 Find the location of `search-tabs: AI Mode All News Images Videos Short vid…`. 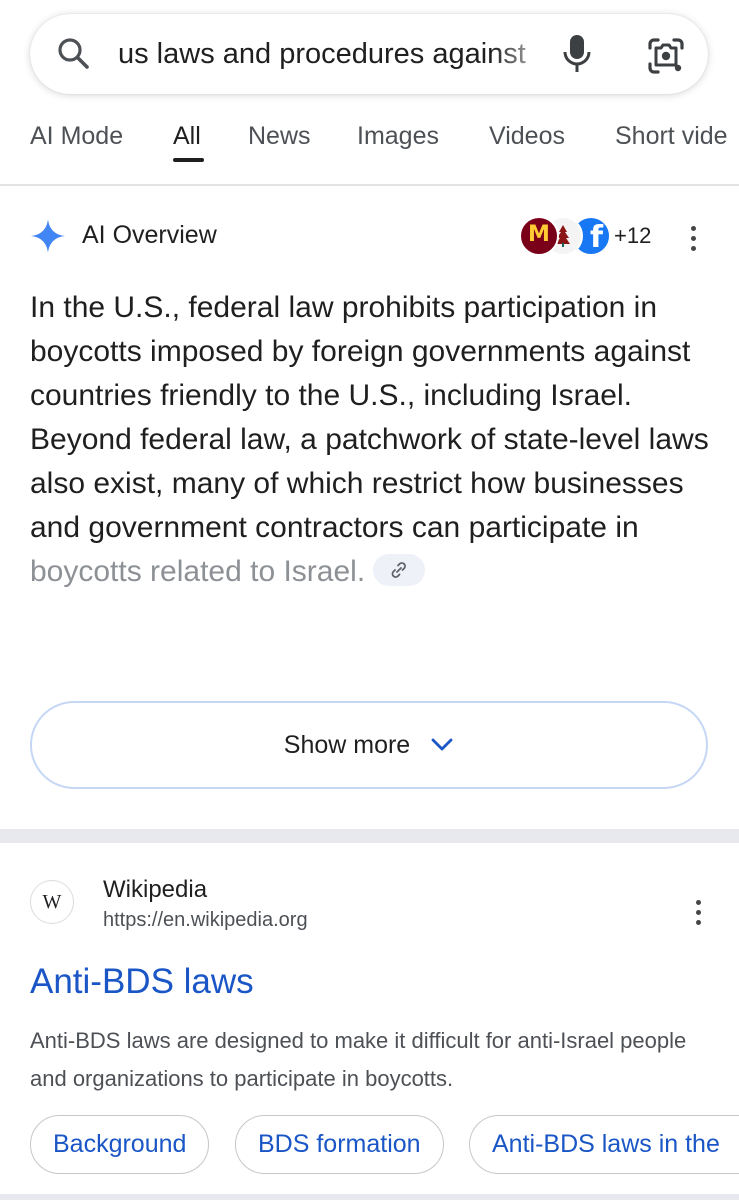

search-tabs: AI Mode All News Images Videos Short vid… is located at coordinates (369, 151).